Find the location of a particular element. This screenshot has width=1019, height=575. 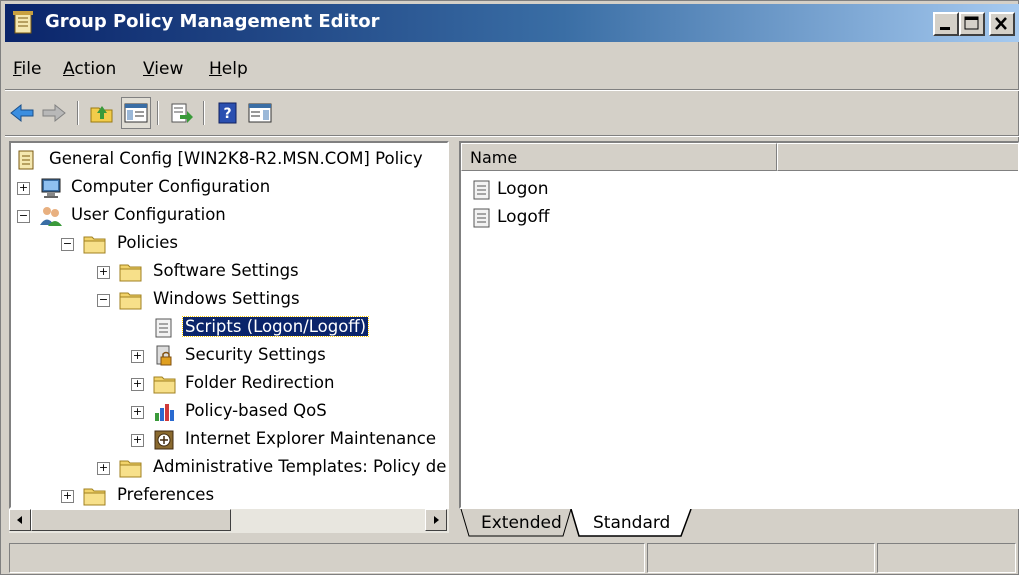

forward-icon is located at coordinates (54, 113).